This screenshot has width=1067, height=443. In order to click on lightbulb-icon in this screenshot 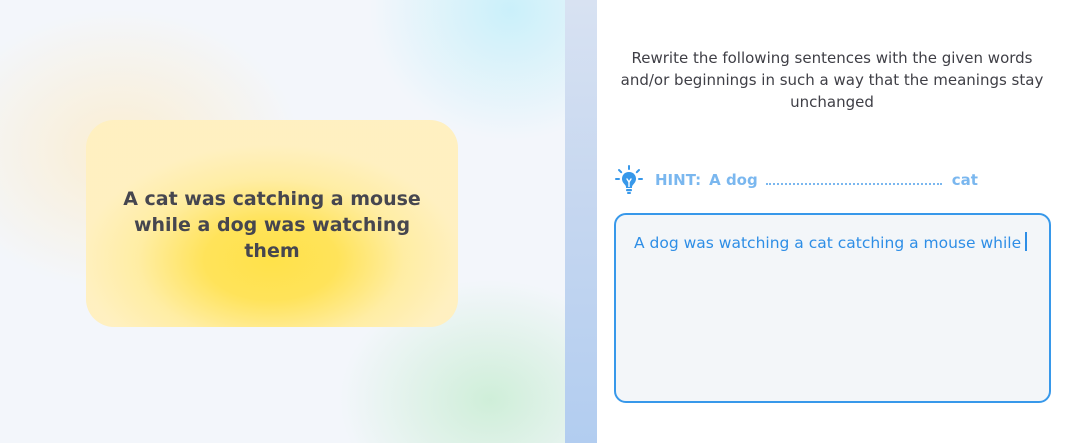, I will do `click(629, 180)`.